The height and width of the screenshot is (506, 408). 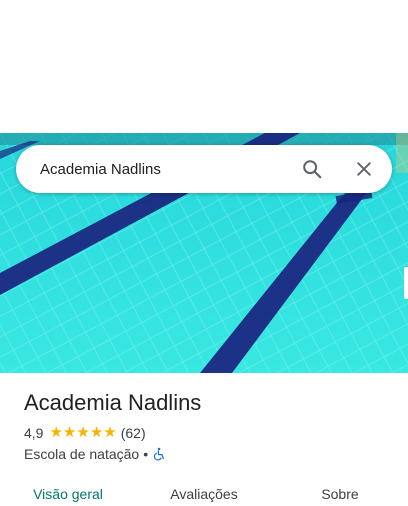 I want to click on rating-value: 4,9, so click(x=34, y=433).